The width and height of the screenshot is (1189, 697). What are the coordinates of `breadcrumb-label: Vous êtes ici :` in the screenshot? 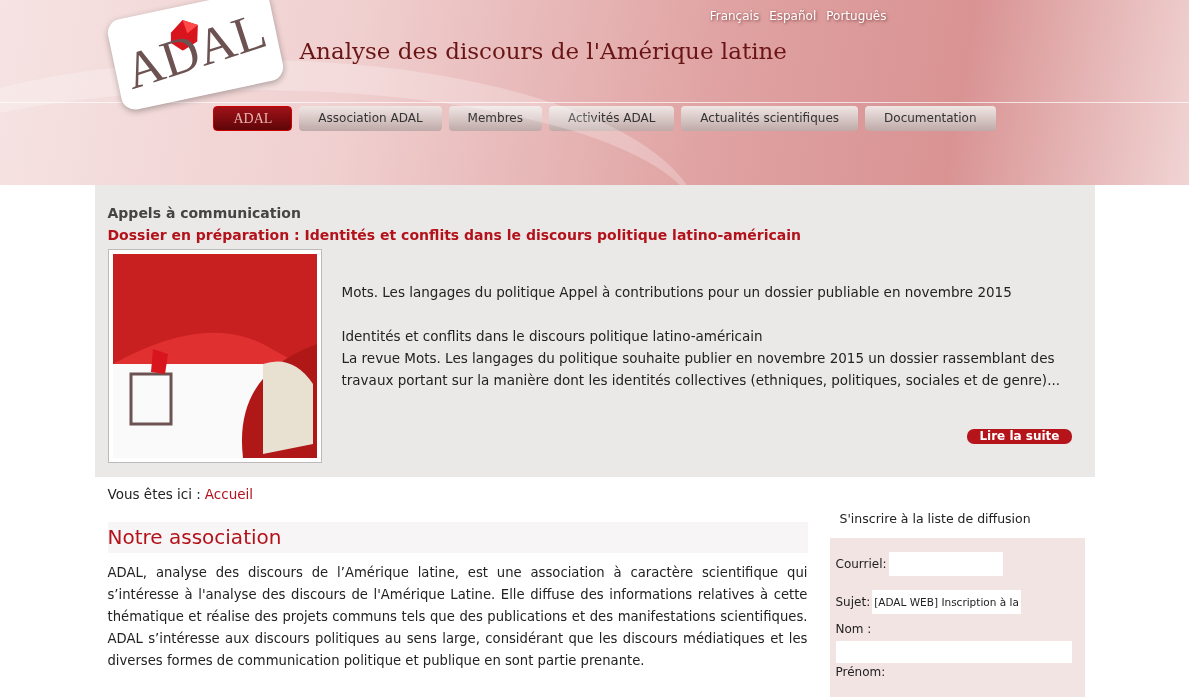 It's located at (154, 494).